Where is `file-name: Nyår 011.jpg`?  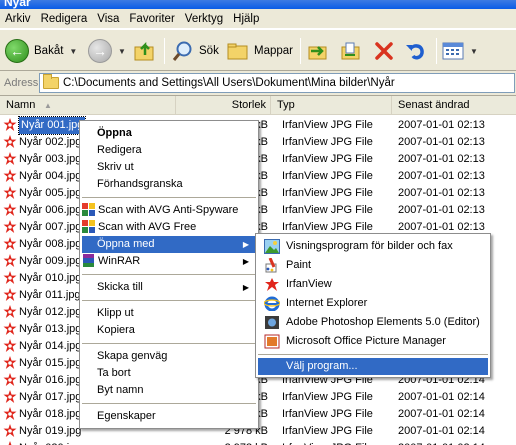
file-name: Nyår 011.jpg is located at coordinates (50, 295).